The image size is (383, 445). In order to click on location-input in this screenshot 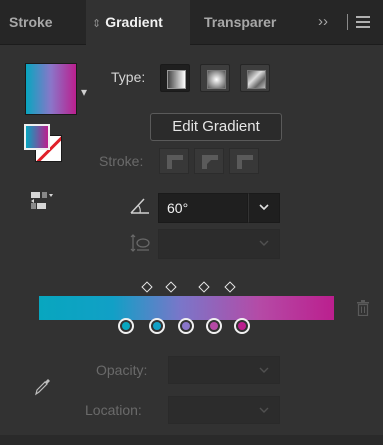, I will do `click(224, 410)`.